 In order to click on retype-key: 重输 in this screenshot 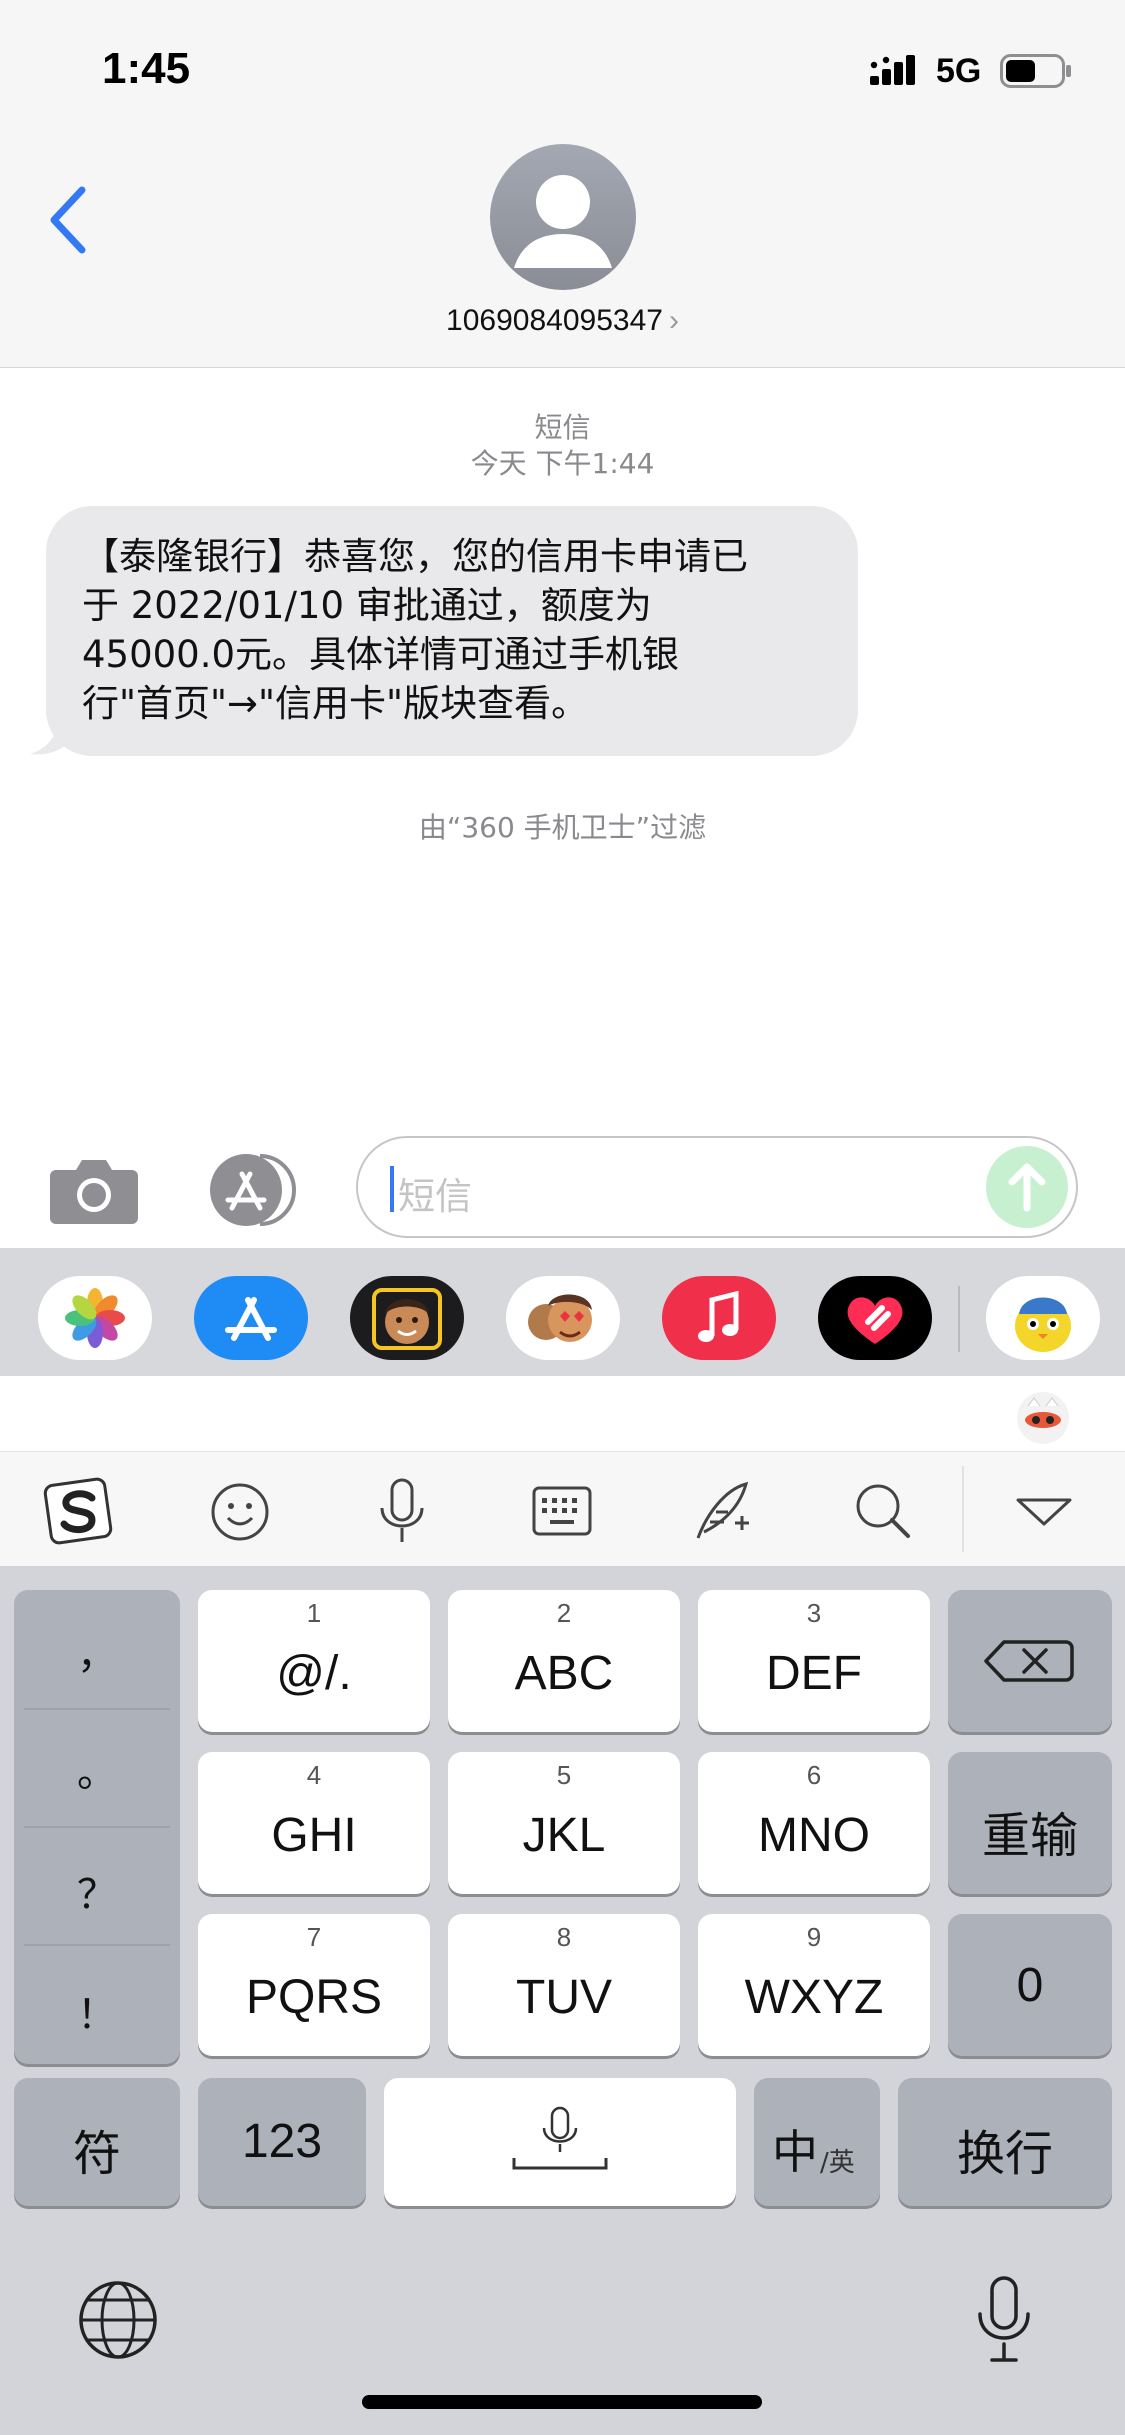, I will do `click(1030, 1823)`.